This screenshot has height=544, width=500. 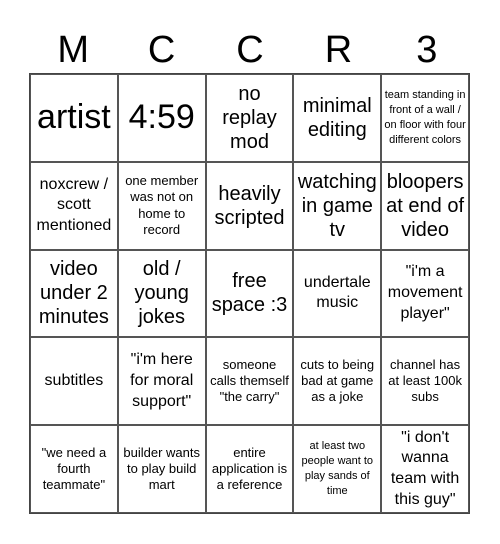 I want to click on bingo-cell: watching in game tv, so click(x=337, y=205).